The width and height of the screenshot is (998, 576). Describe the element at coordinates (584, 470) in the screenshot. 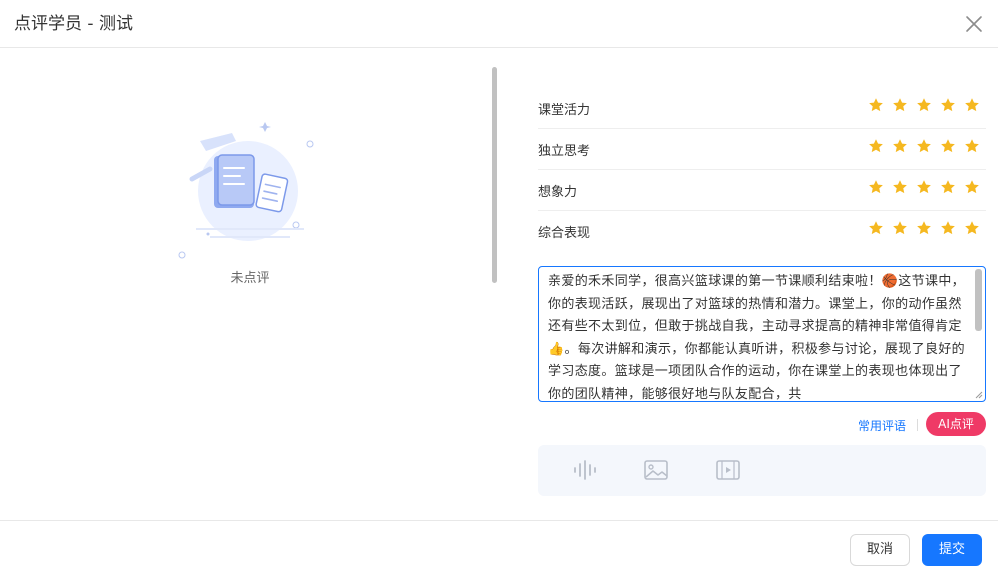

I see `audio-wave-icon` at that location.